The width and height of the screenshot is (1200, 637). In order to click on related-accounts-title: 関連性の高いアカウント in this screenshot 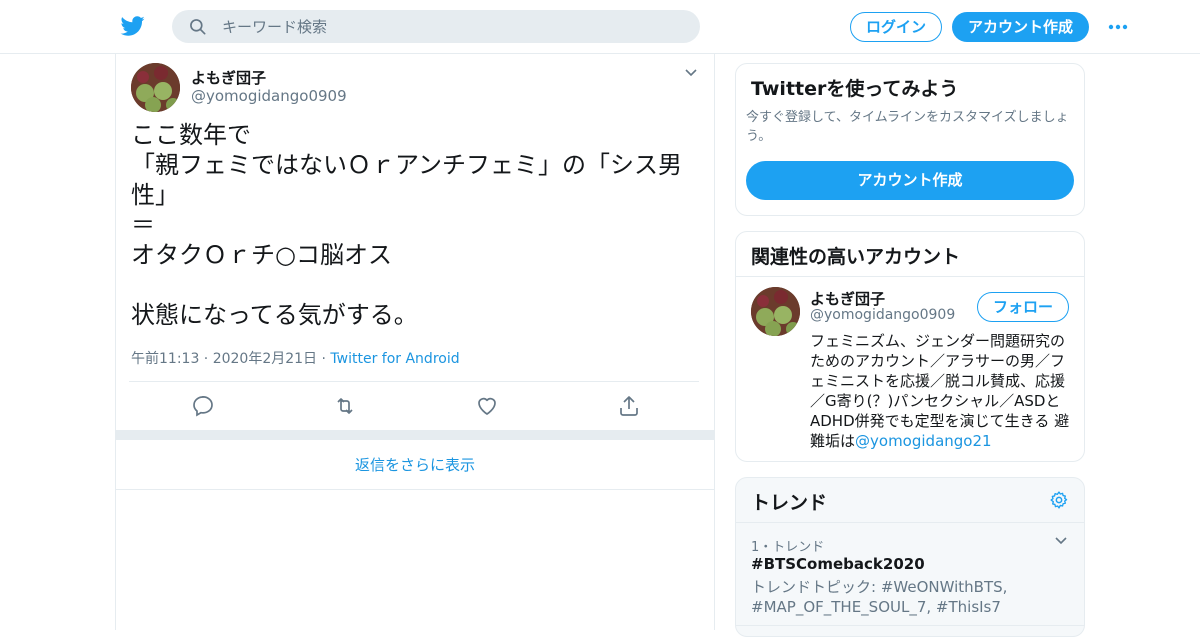, I will do `click(856, 257)`.